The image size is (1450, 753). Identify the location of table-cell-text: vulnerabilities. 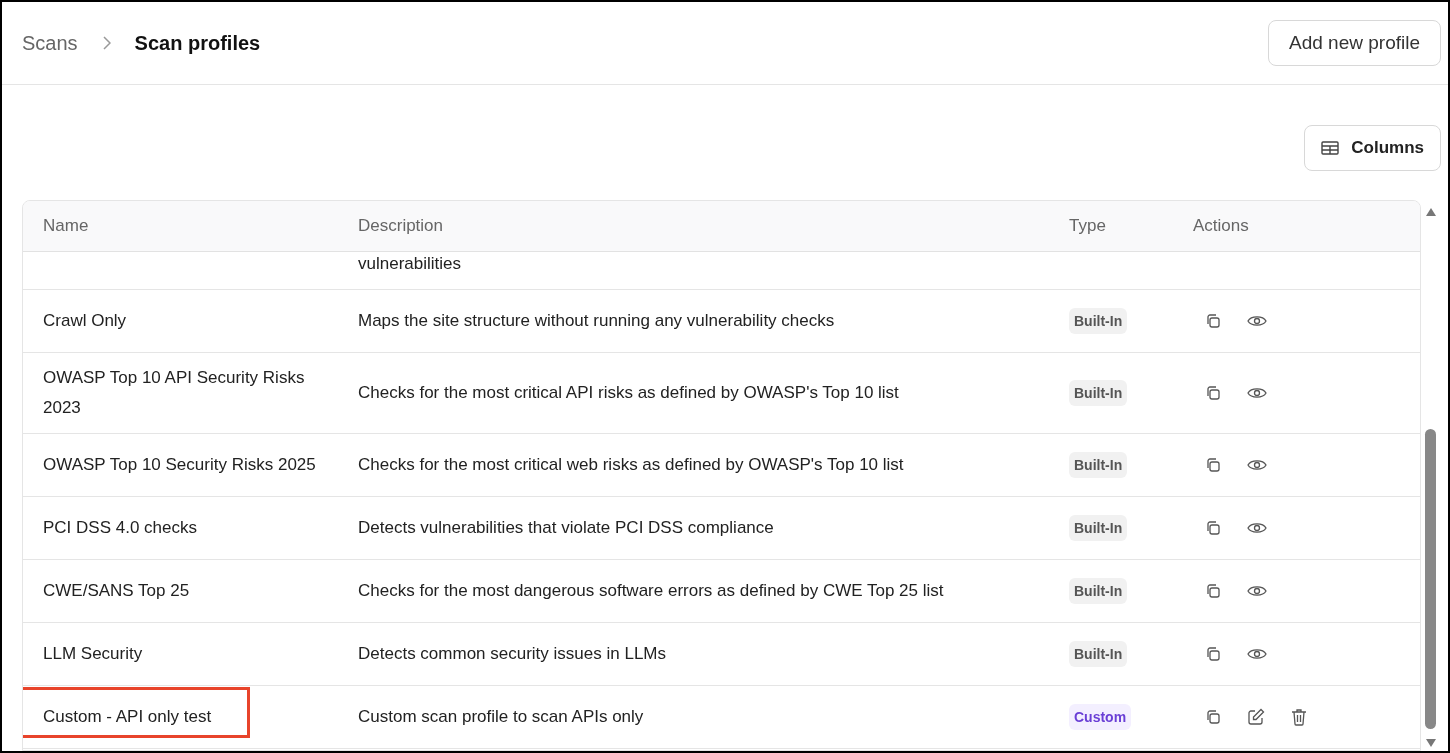
(410, 263).